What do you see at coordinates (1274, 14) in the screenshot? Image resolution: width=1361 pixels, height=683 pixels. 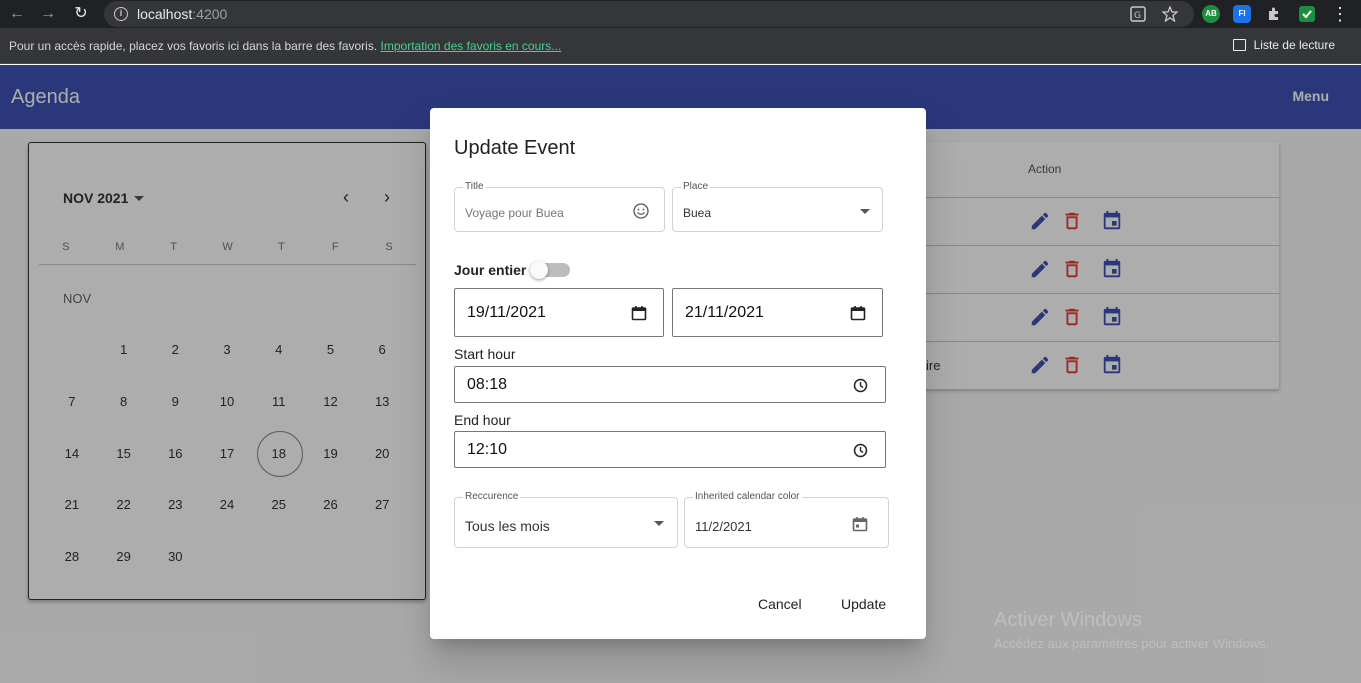 I see `extensions-puzzle-icon` at bounding box center [1274, 14].